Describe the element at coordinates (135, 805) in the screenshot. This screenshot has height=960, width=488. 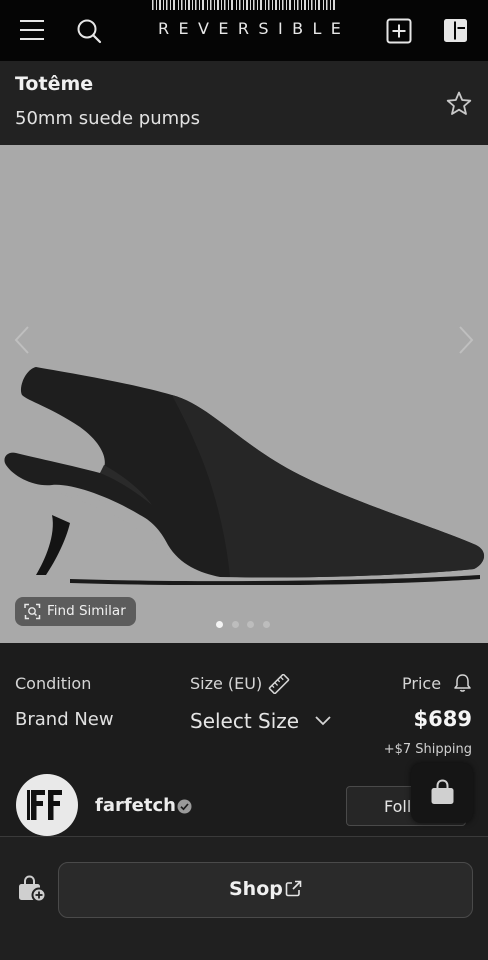
I see `seller-name: farfetch` at that location.